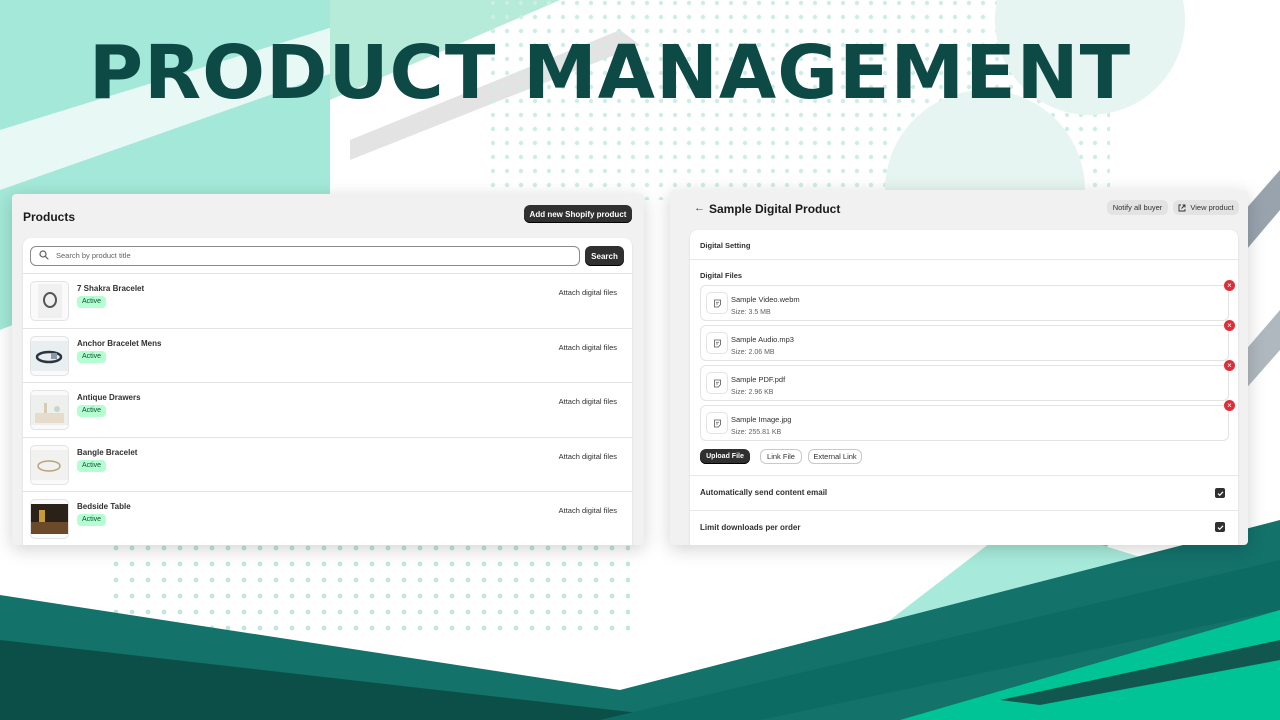 Image resolution: width=1280 pixels, height=720 pixels. I want to click on bangle-thumbnail, so click(49, 464).